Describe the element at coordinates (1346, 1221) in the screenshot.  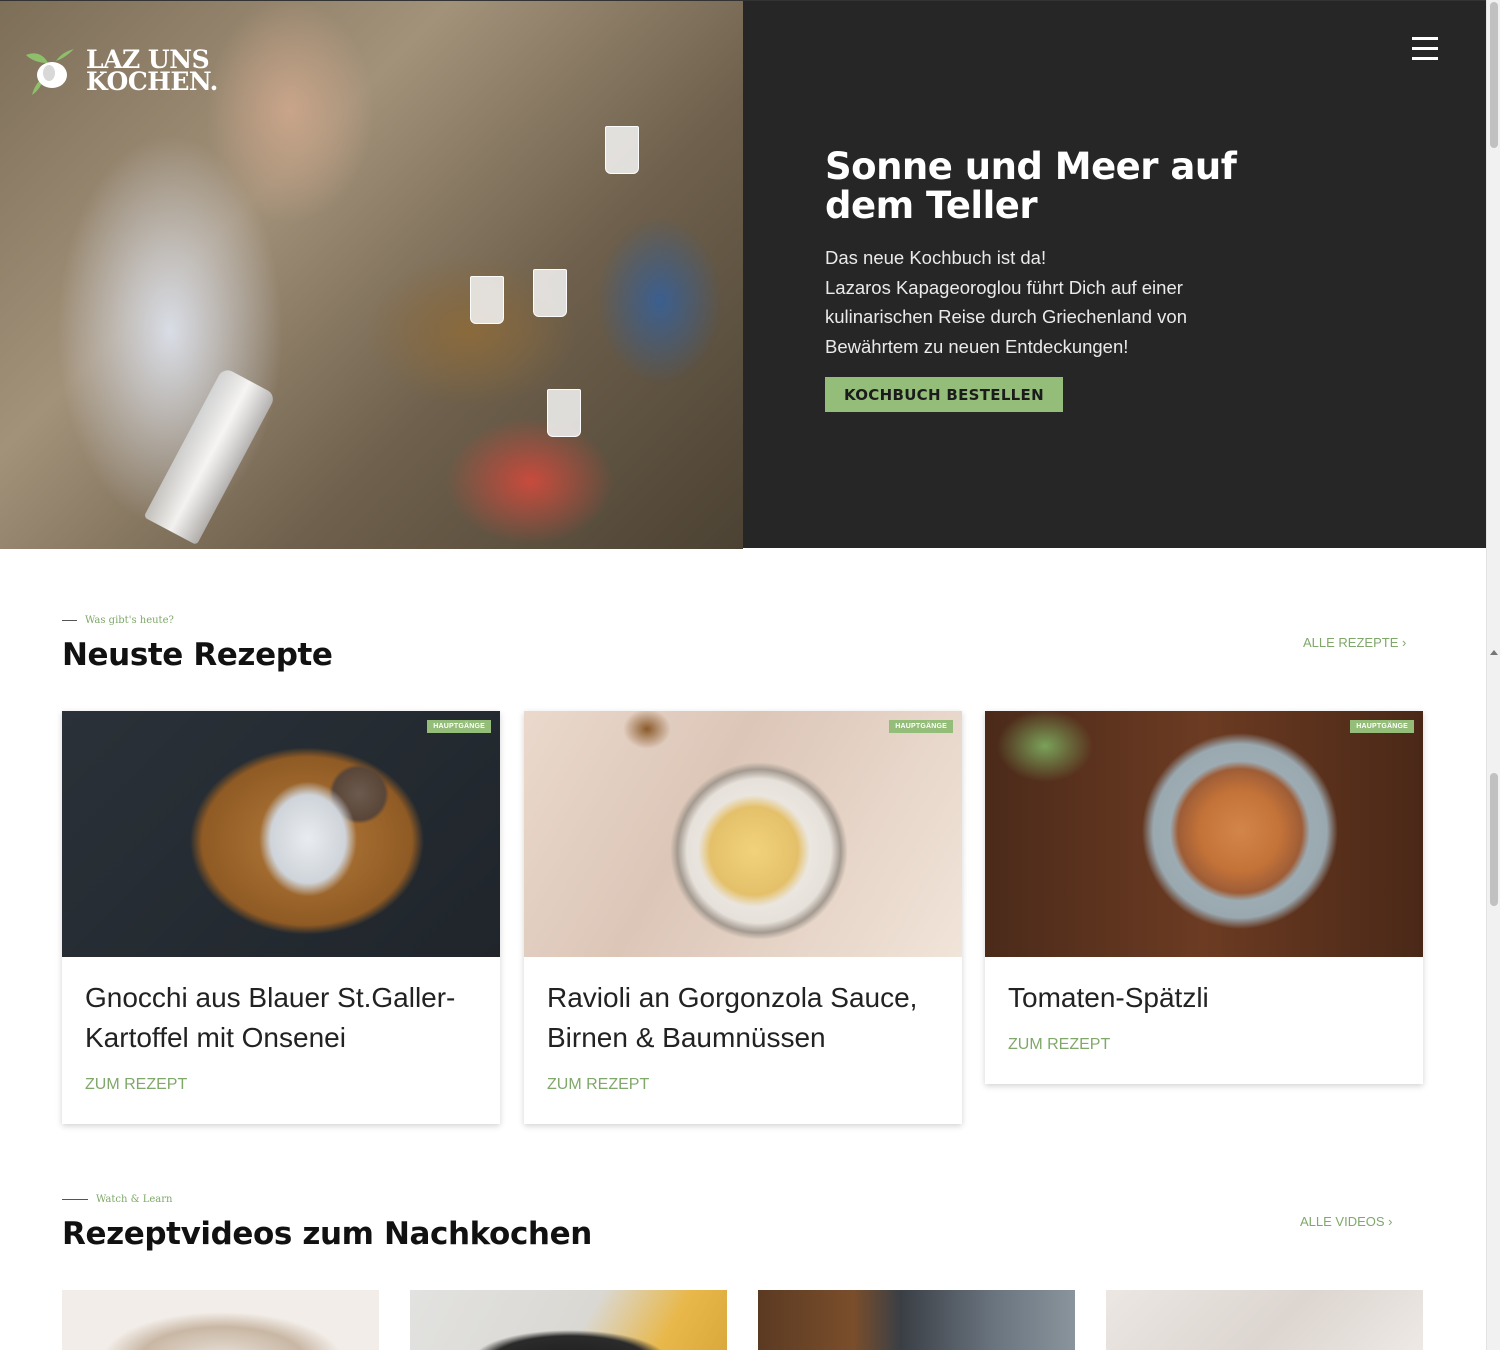
I see `all-videos-link: ALLE VIDEOS ›` at that location.